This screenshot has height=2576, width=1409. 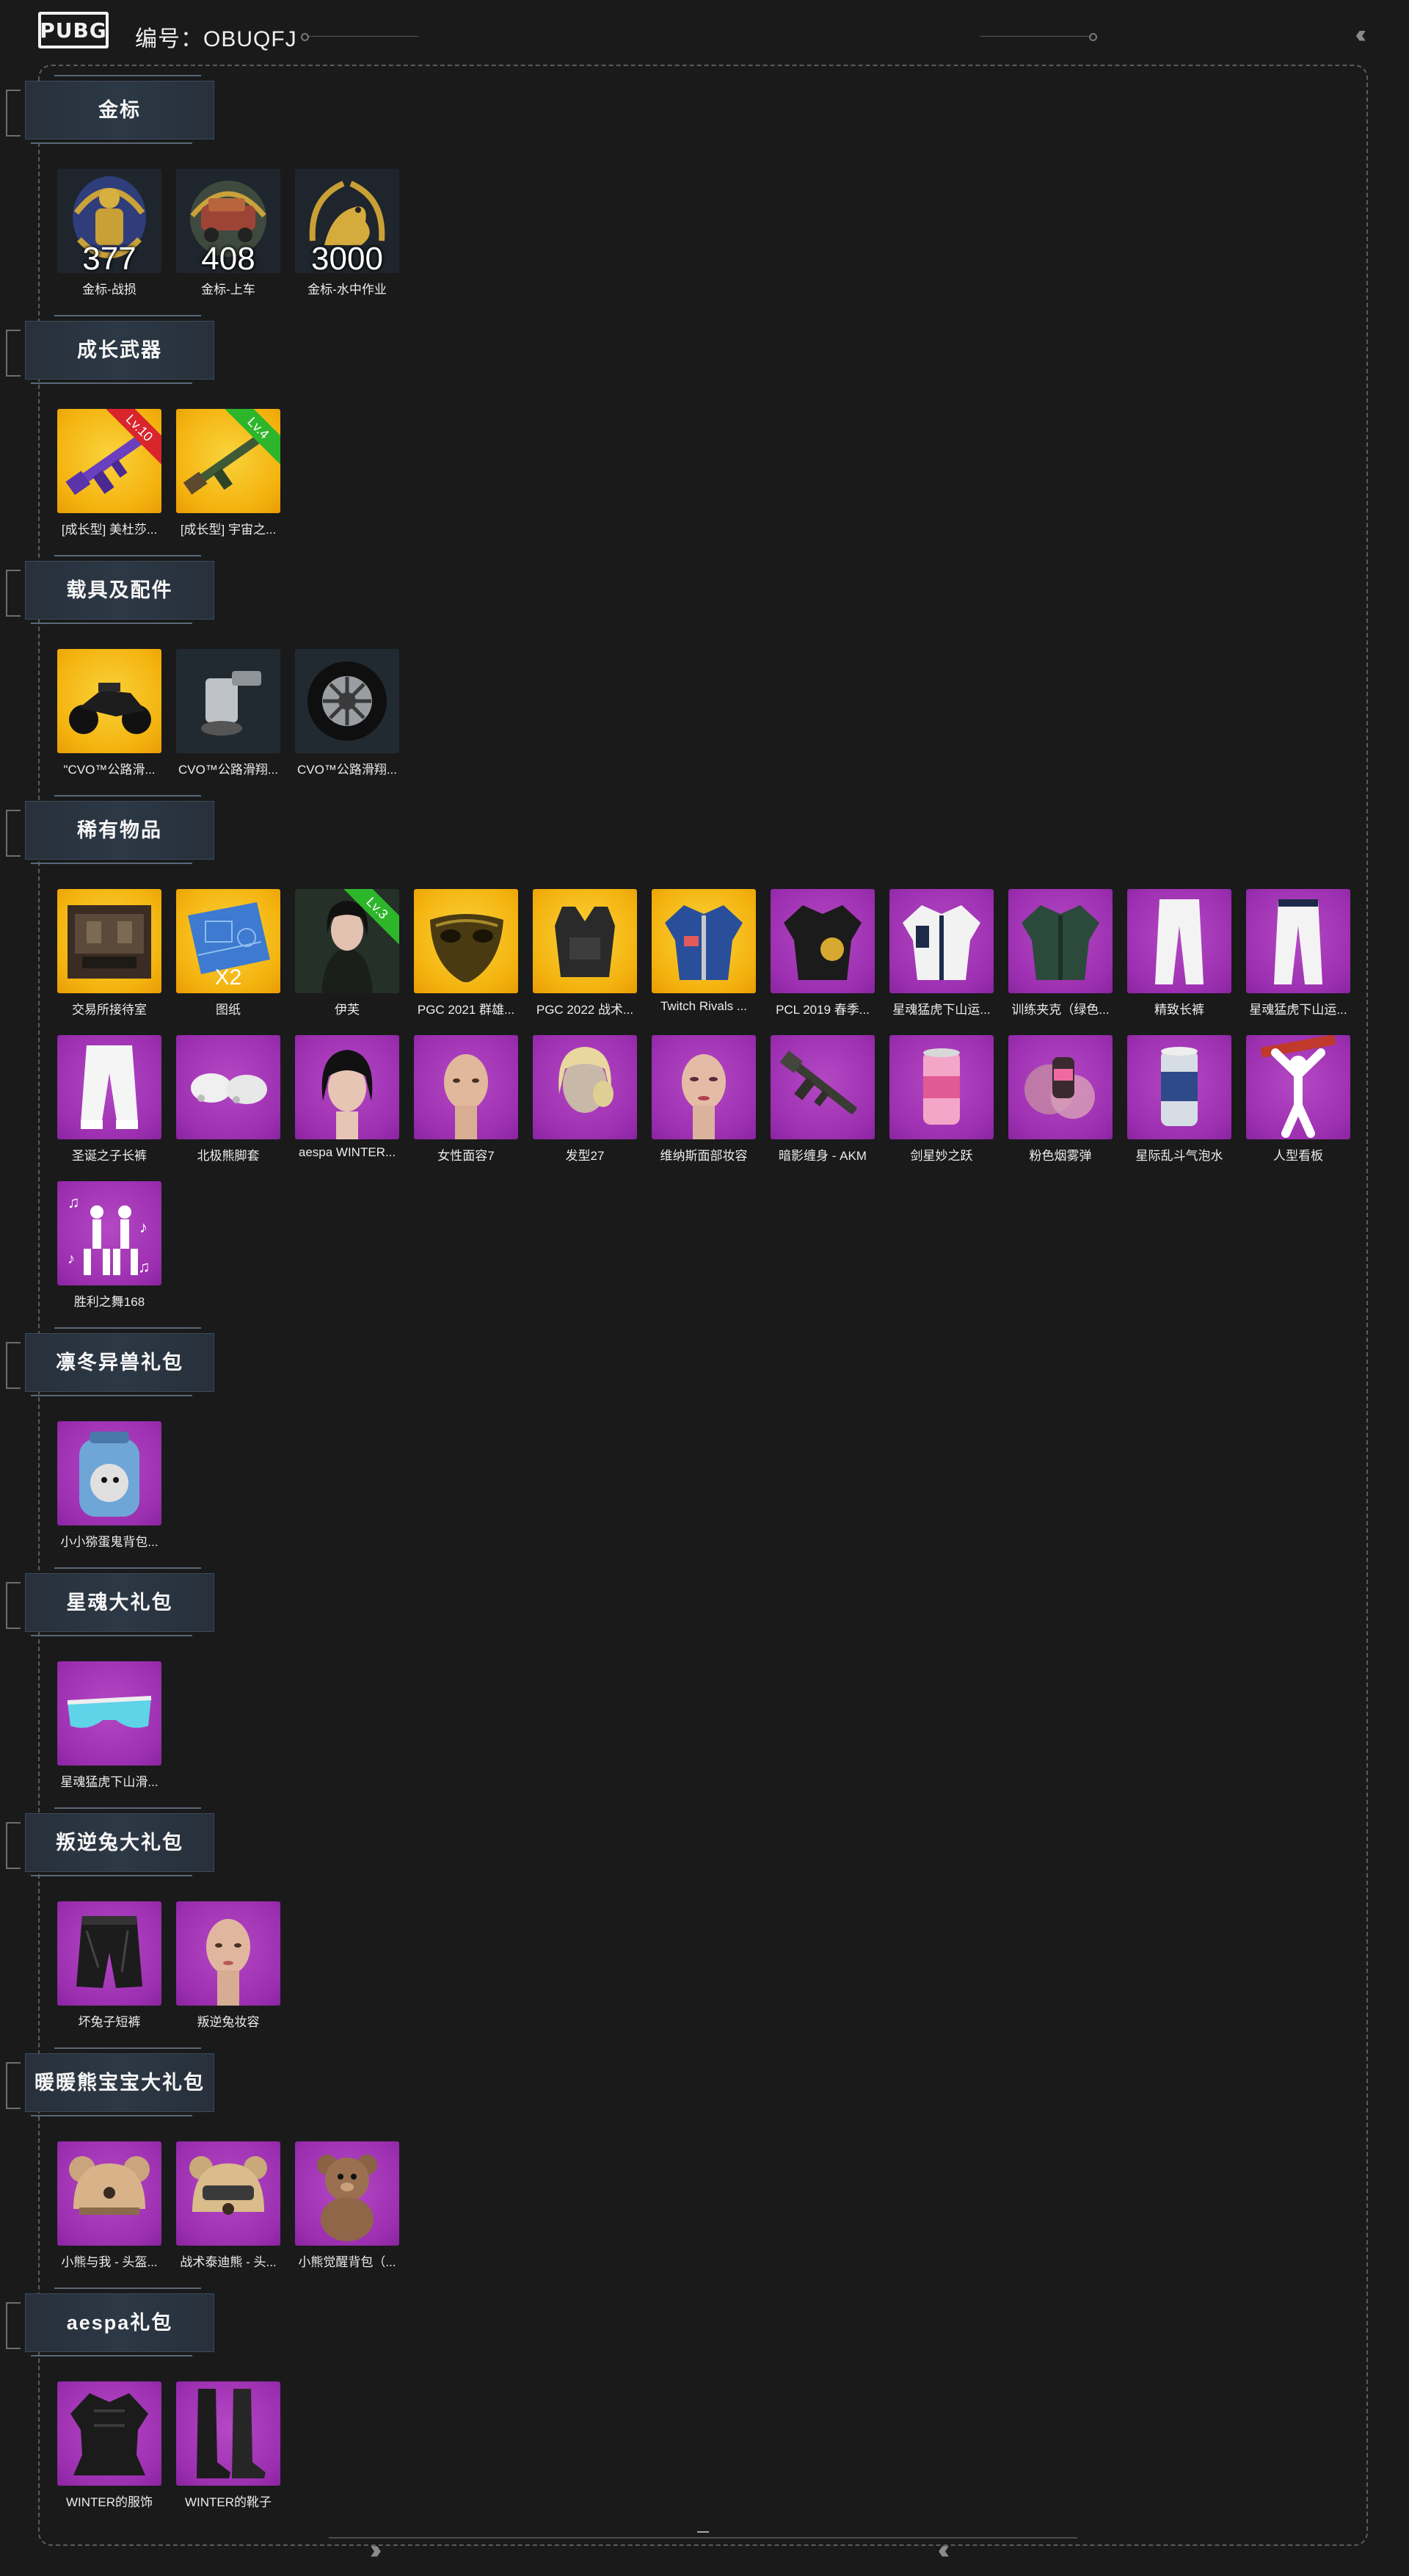 I want to click on shorts-icon, so click(x=109, y=1954).